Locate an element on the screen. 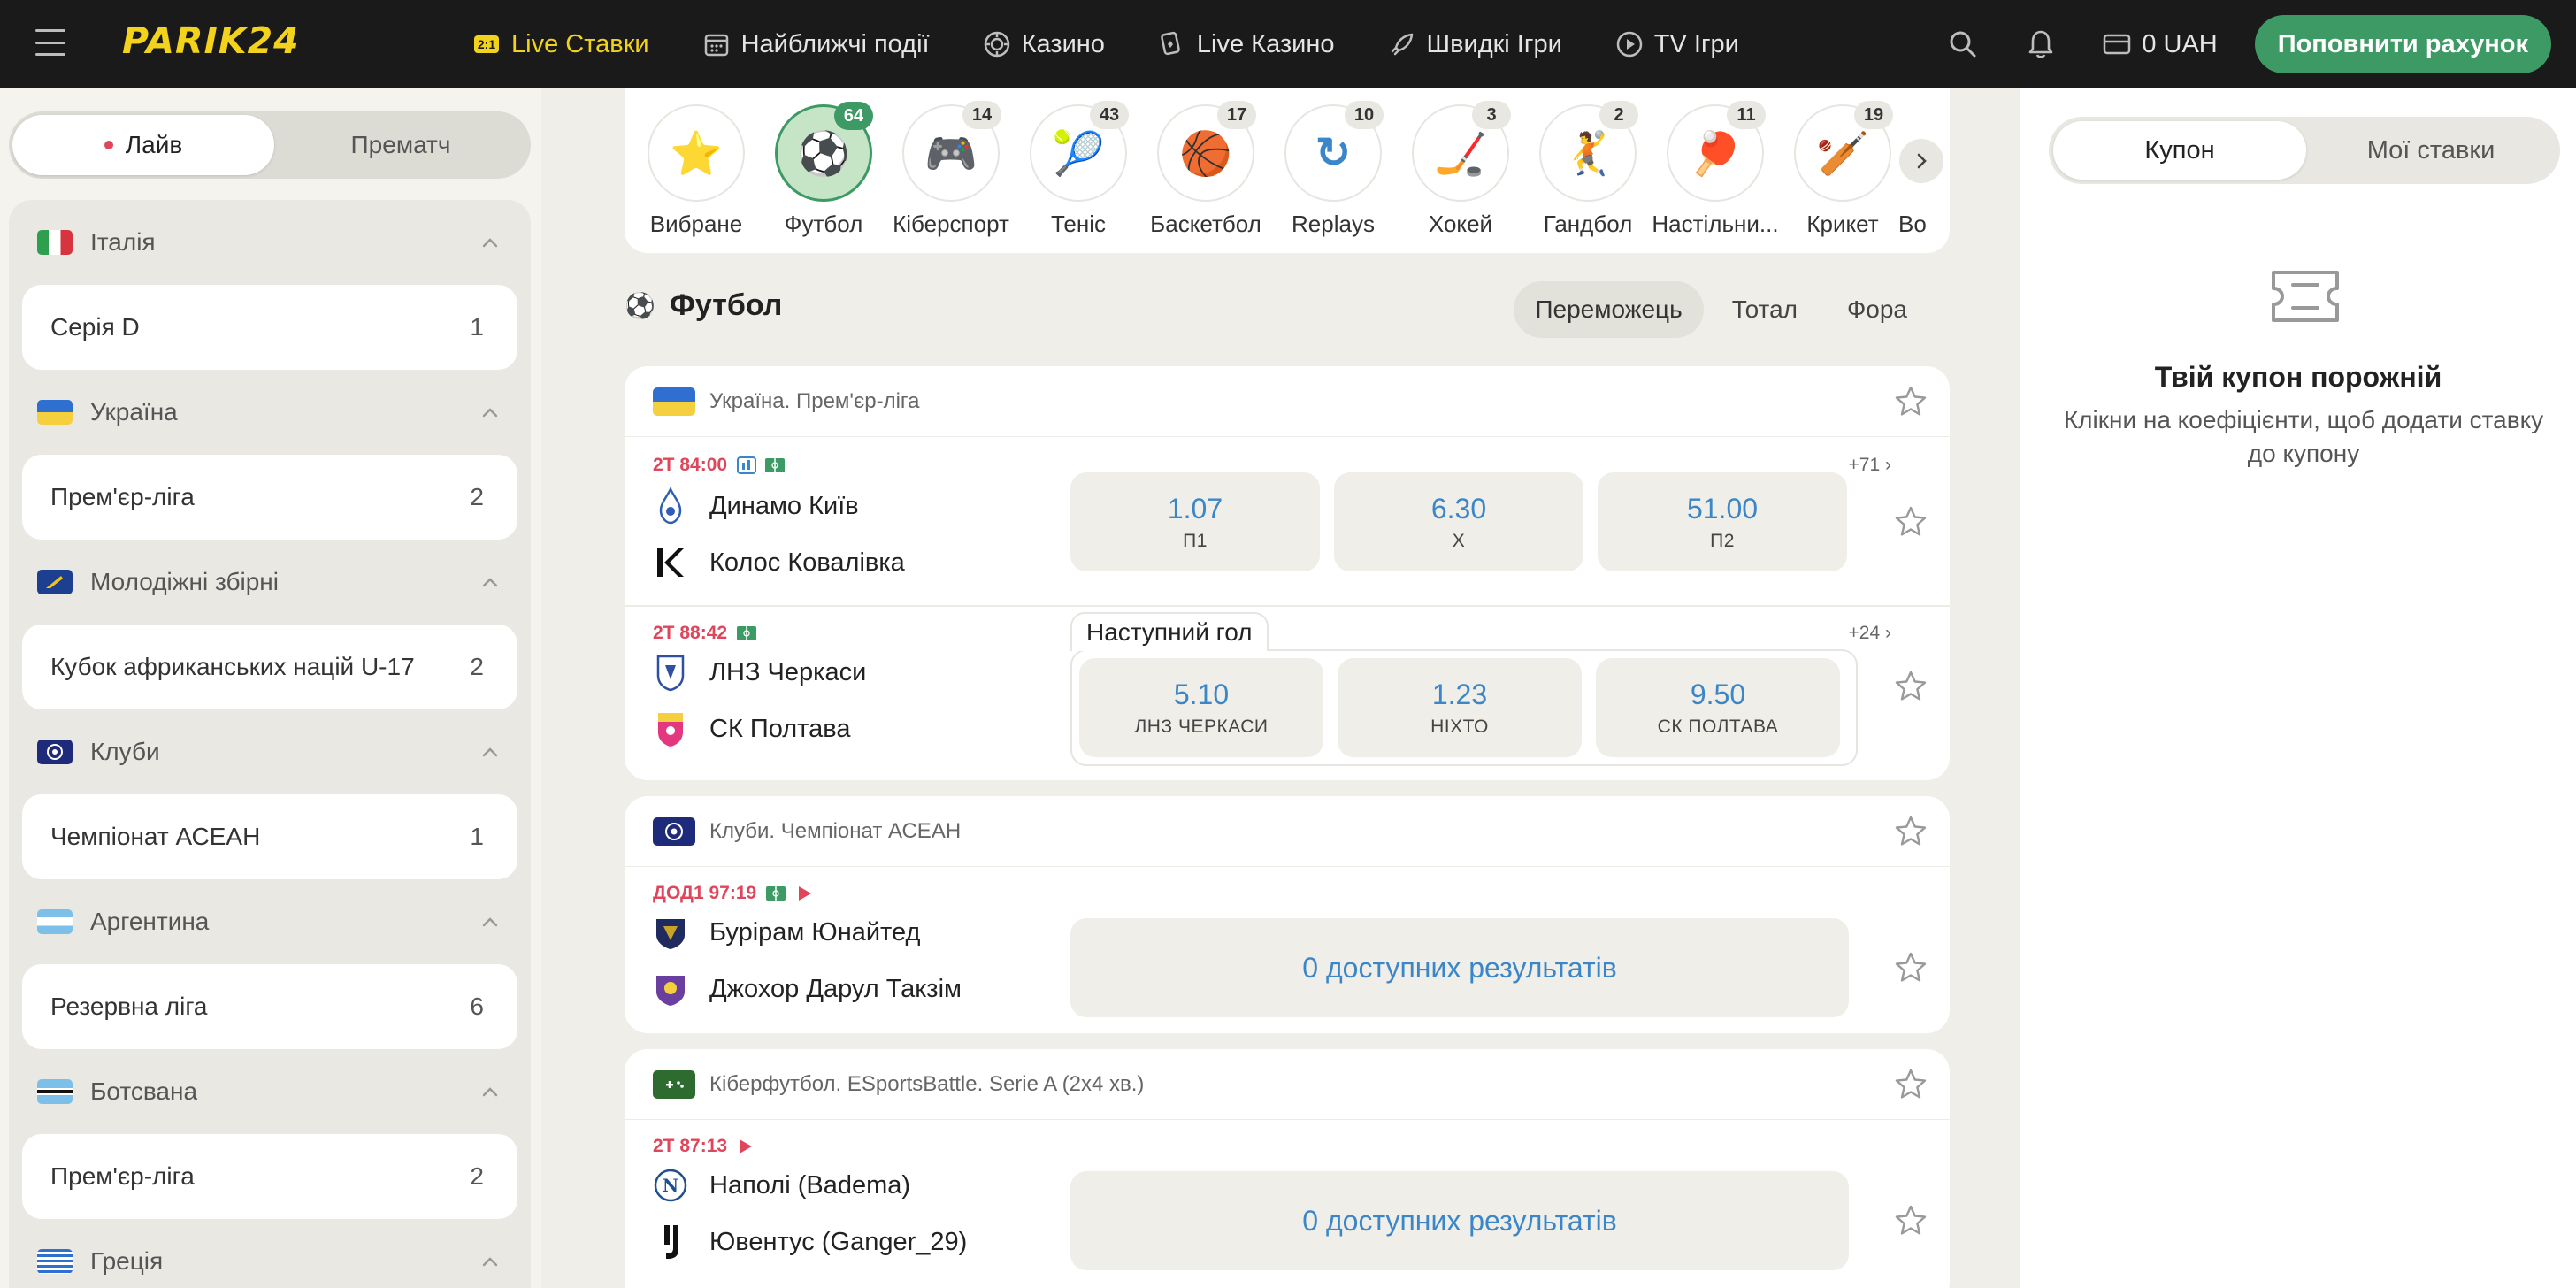  sport-tennis: 🎾 43 Теніс is located at coordinates (1069, 173).